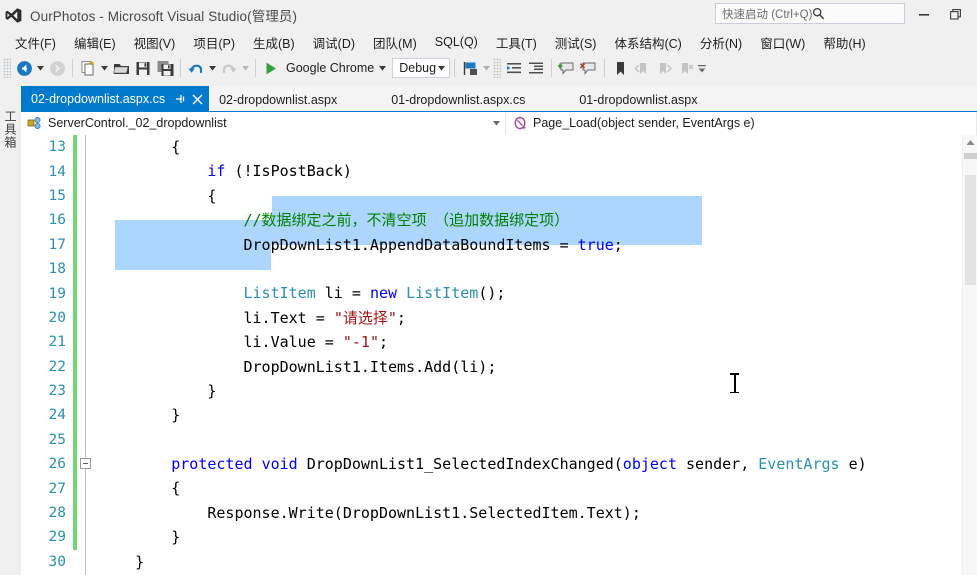 This screenshot has width=977, height=575. I want to click on code-line: 15 {, so click(499, 196).